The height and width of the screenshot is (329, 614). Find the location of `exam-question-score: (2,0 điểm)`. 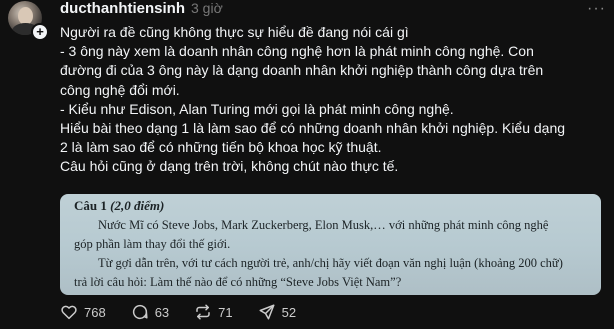

exam-question-score: (2,0 điểm) is located at coordinates (137, 205).